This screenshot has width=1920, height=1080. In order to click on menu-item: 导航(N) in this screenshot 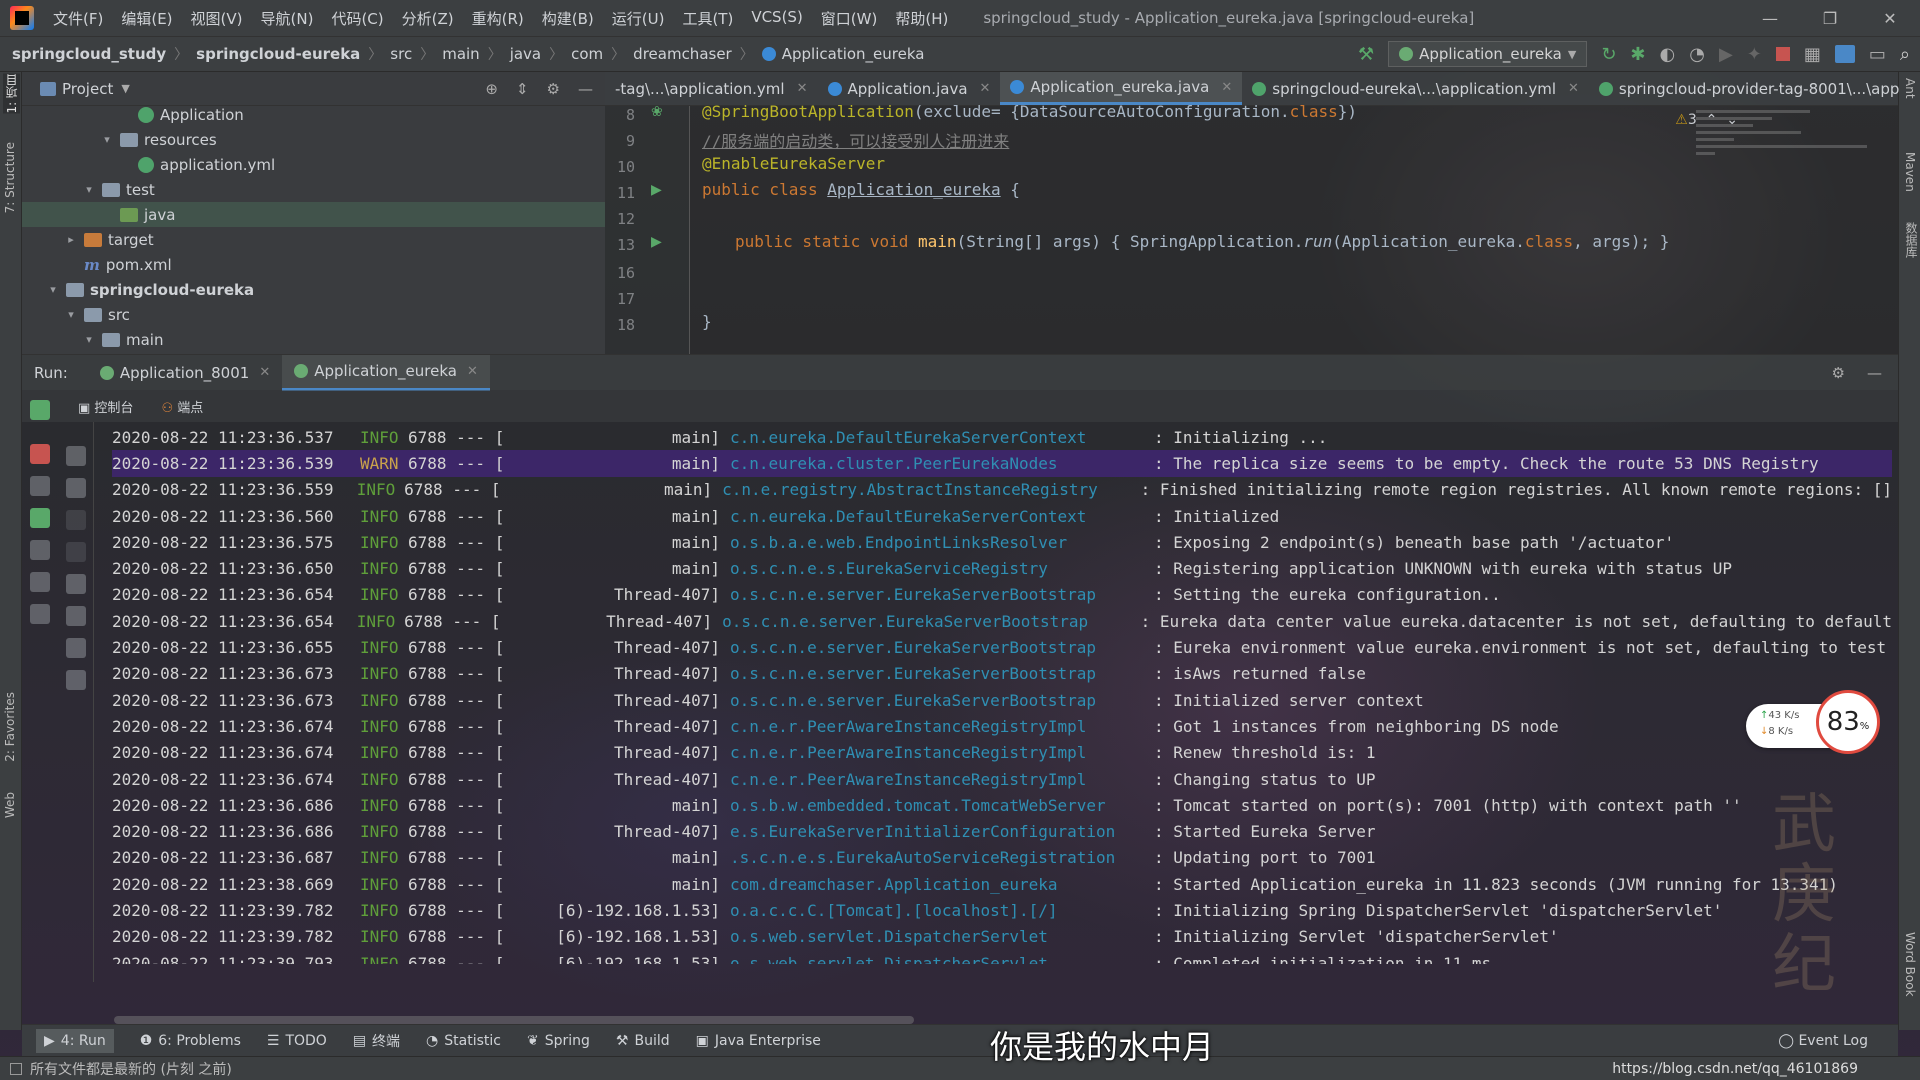, I will do `click(287, 18)`.